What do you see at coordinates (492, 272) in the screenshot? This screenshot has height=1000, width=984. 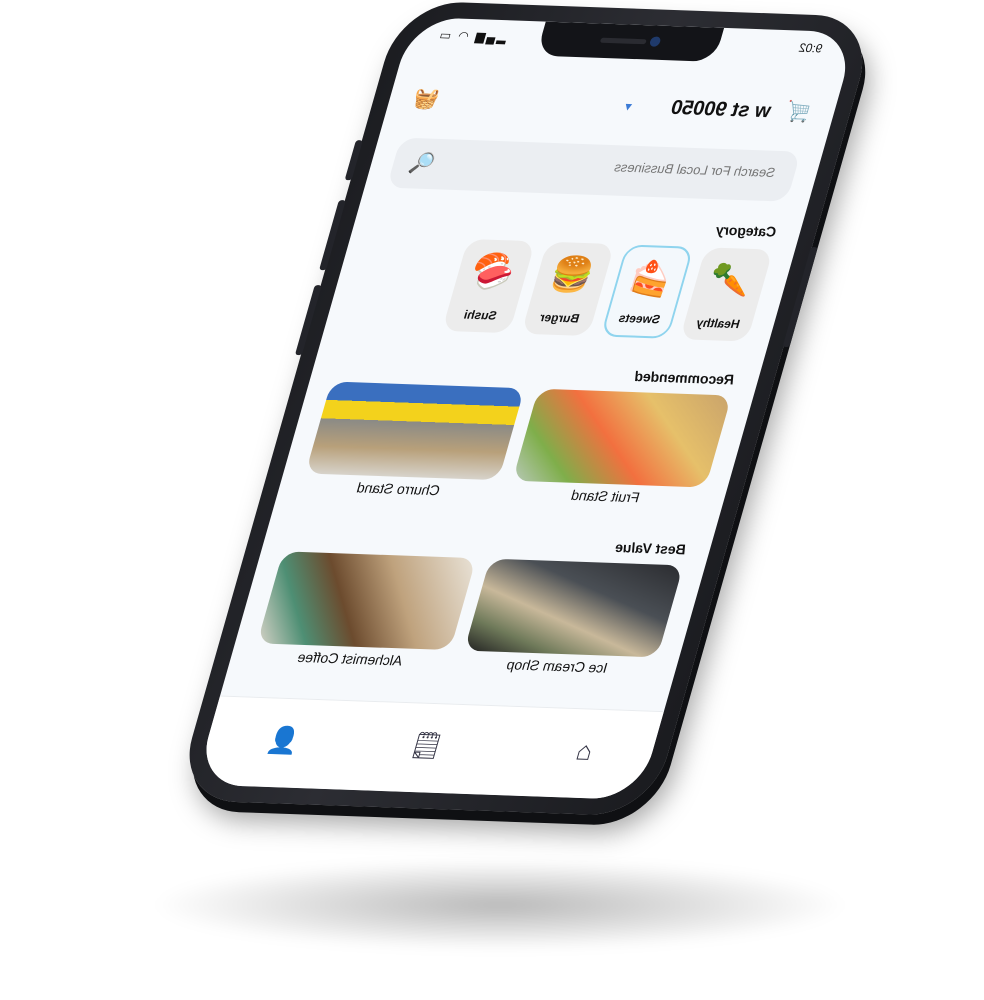 I see `sushi-icon: 🍣` at bounding box center [492, 272].